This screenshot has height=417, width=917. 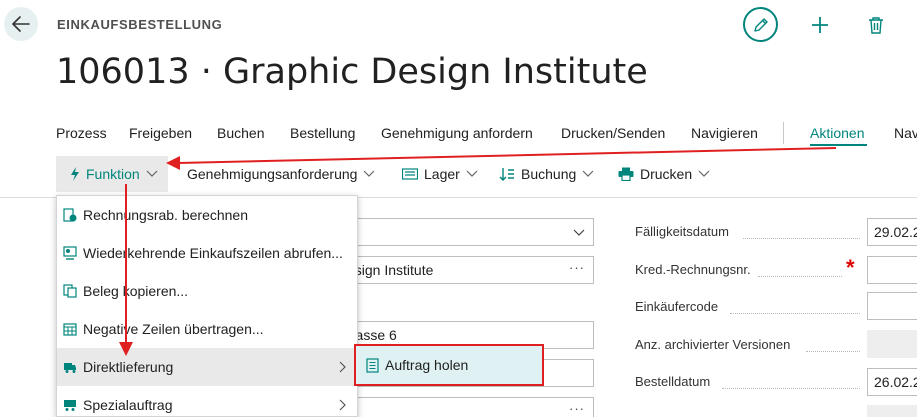 What do you see at coordinates (457, 133) in the screenshot?
I see `menu-genehmigung-anfordern: Genehmigung anfordern` at bounding box center [457, 133].